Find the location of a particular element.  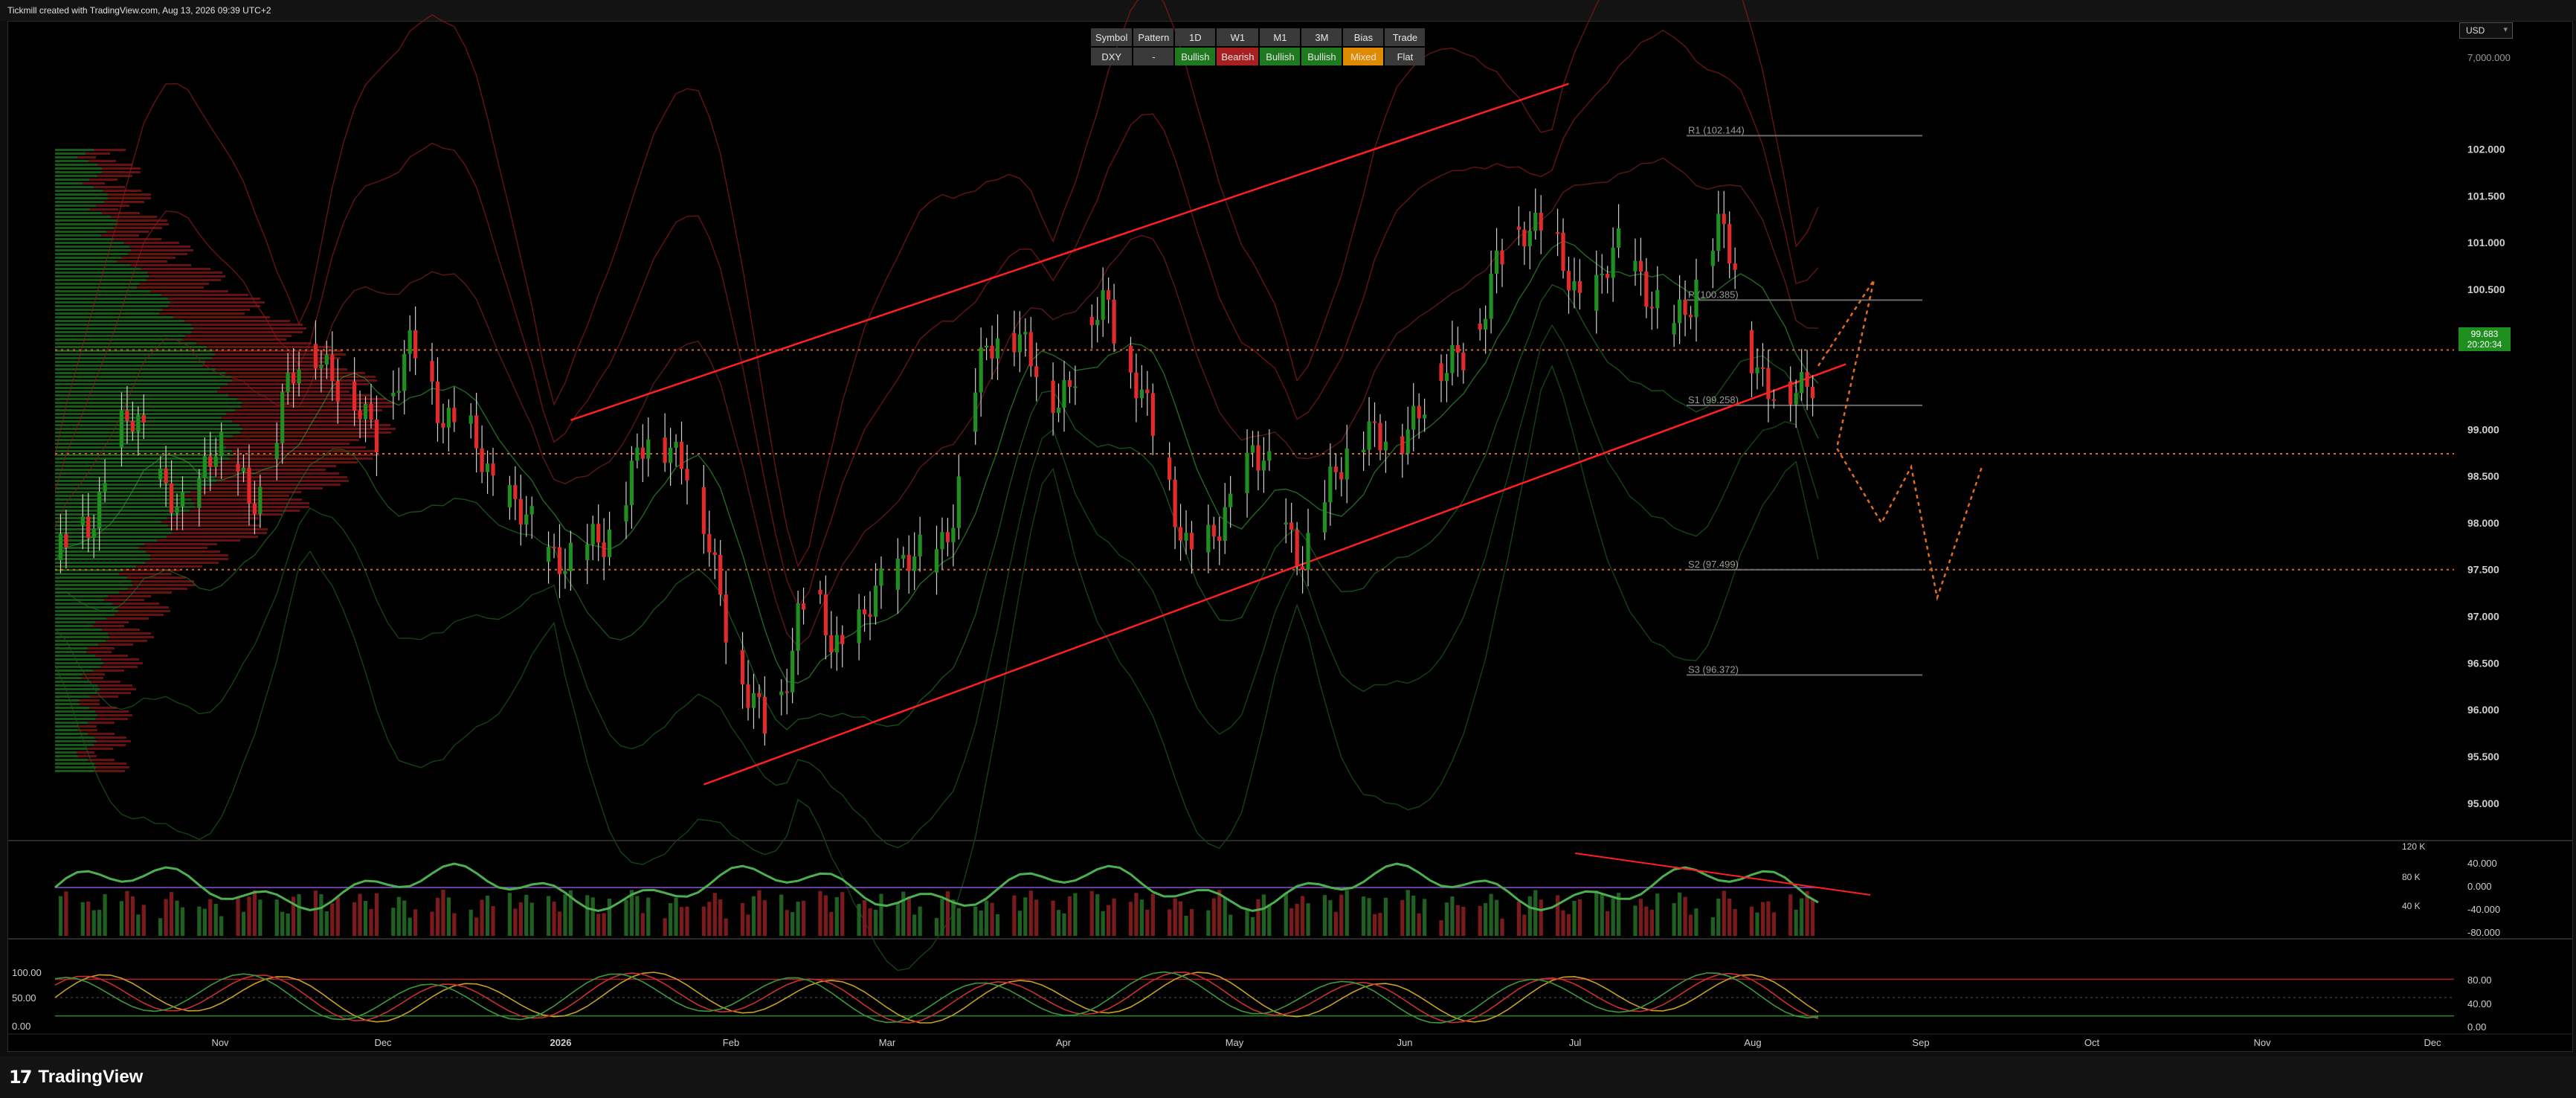

tradingview-logo: 17 TradingView is located at coordinates (76, 1077).